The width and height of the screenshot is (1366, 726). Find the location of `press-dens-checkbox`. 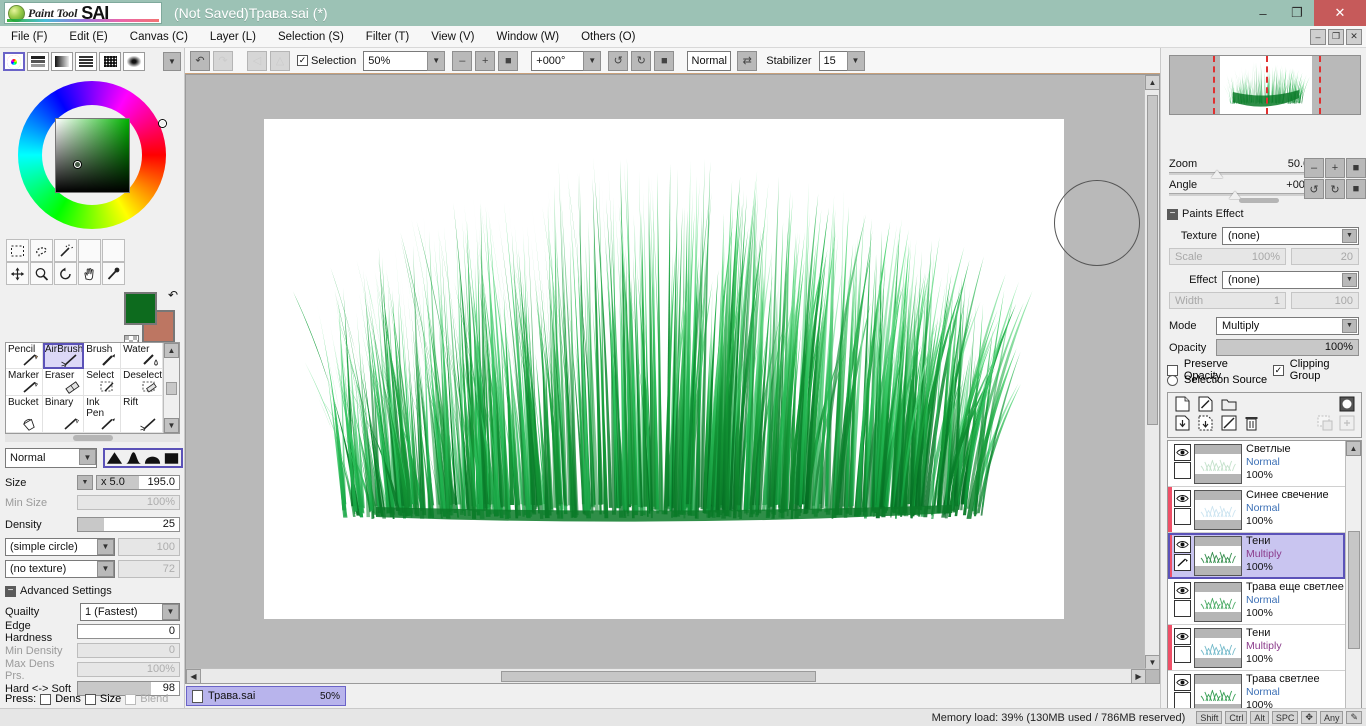

press-dens-checkbox is located at coordinates (46, 699).